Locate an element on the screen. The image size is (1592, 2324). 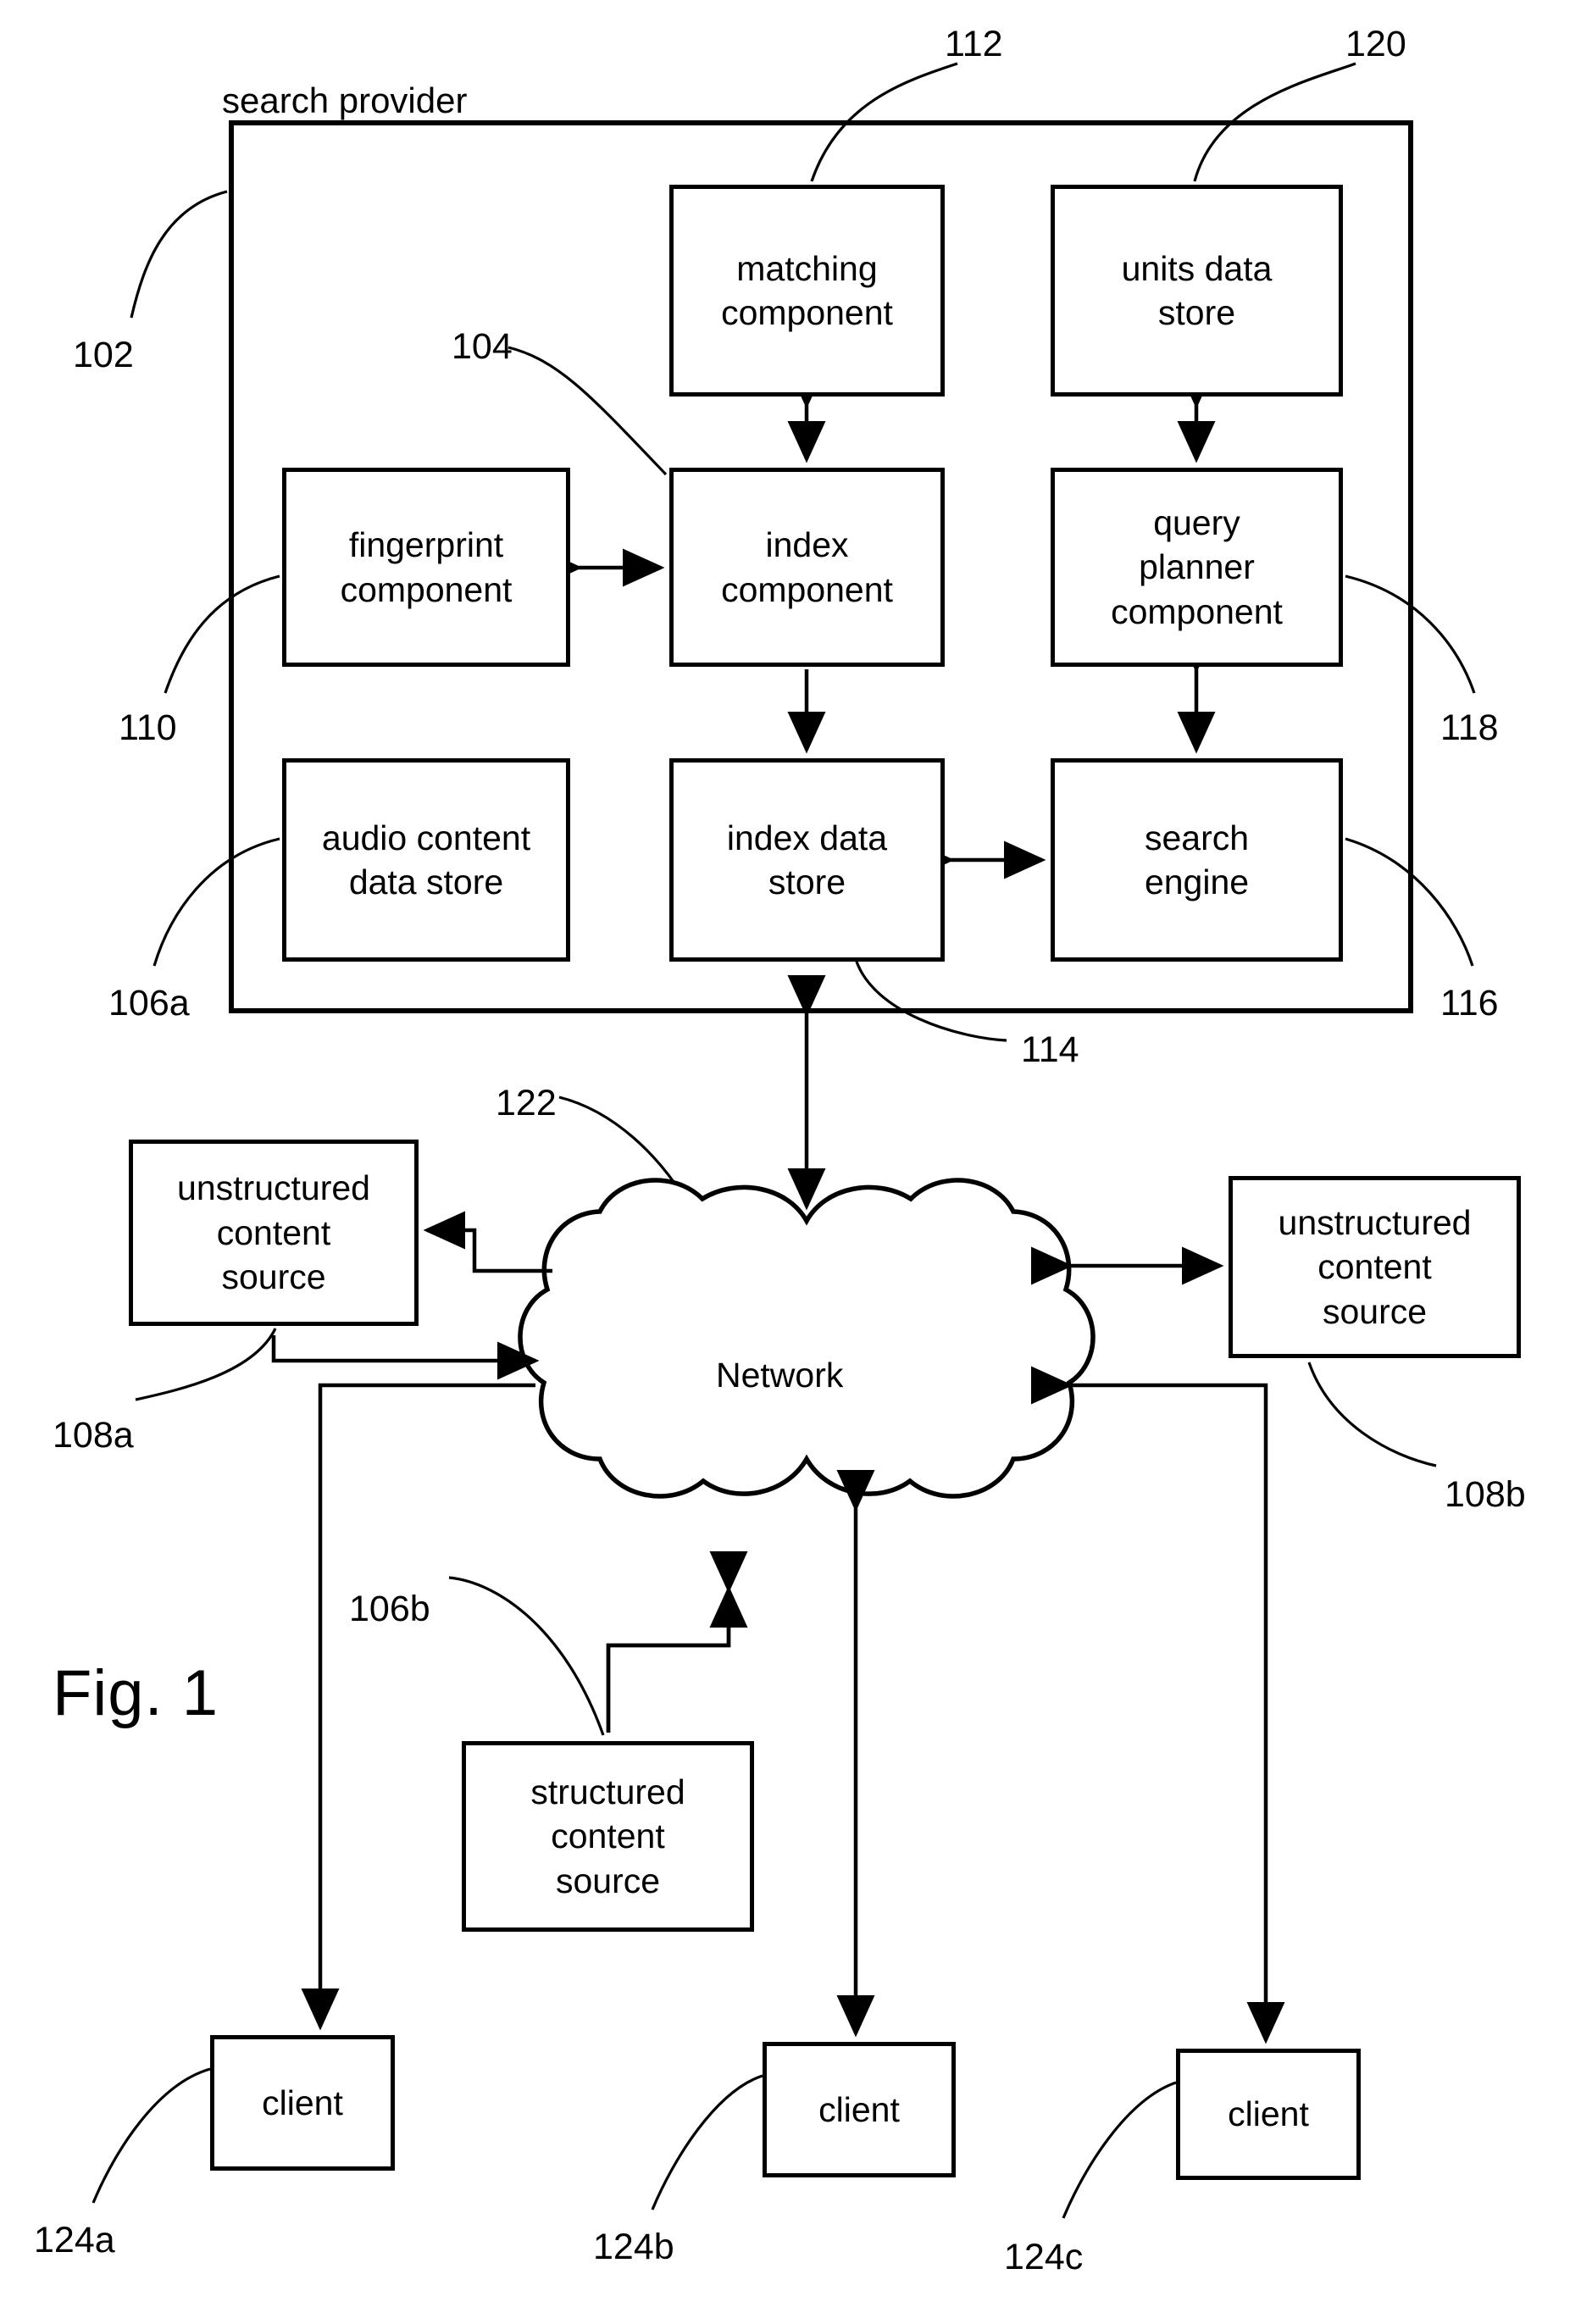
client-b-label: client is located at coordinates (859, 2109).